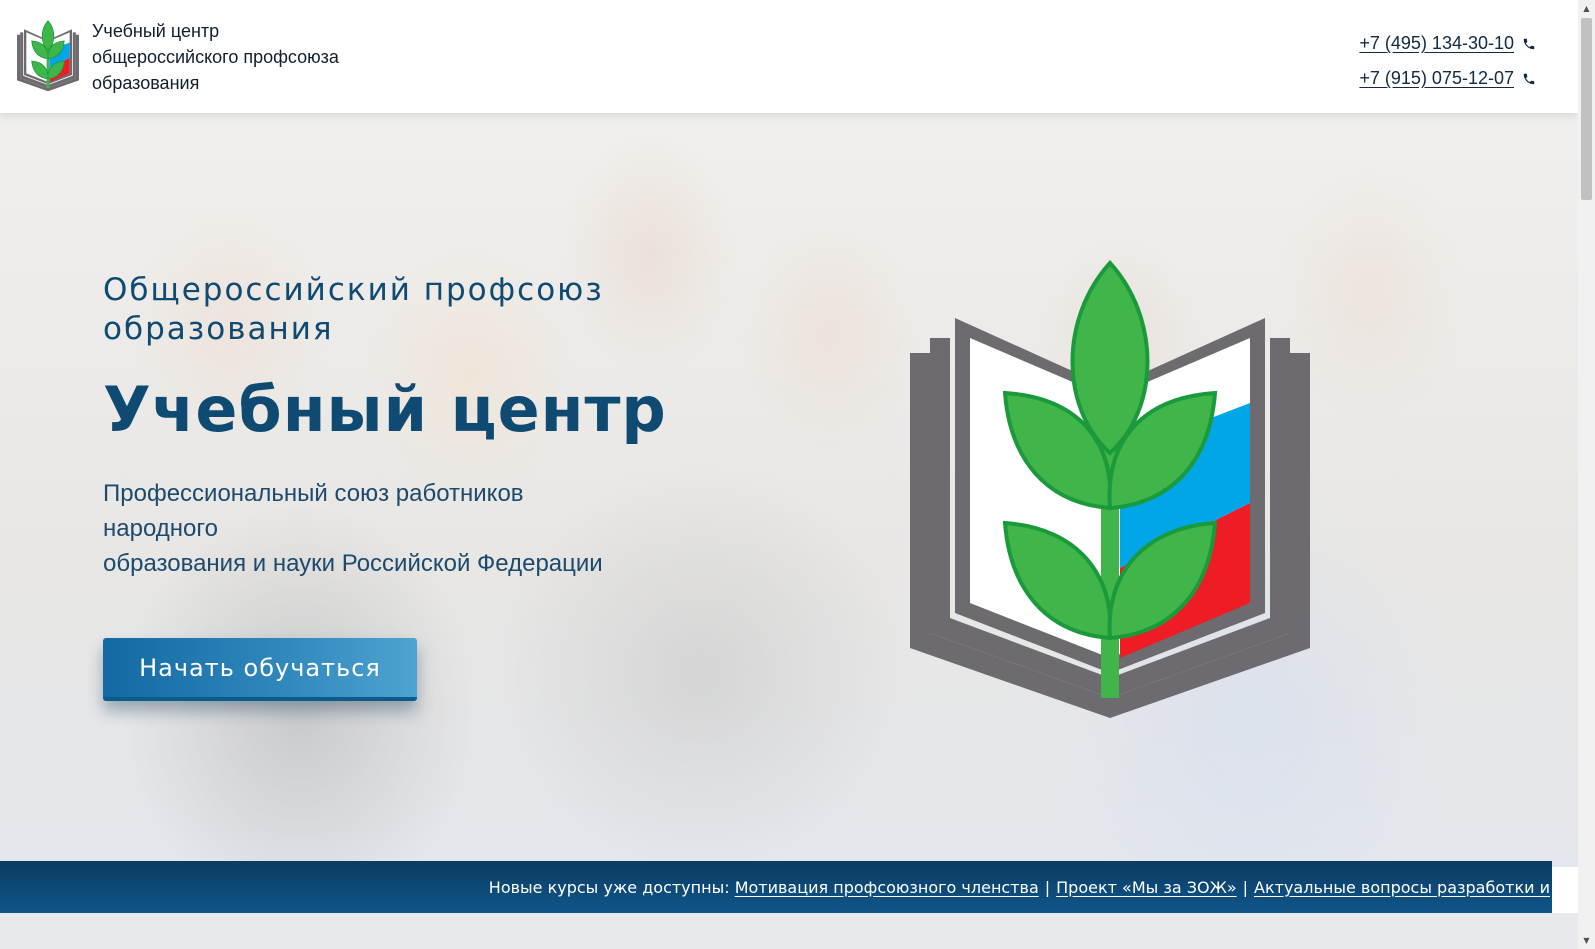  What do you see at coordinates (156, 31) in the screenshot?
I see `brand-line: Учебный центр` at bounding box center [156, 31].